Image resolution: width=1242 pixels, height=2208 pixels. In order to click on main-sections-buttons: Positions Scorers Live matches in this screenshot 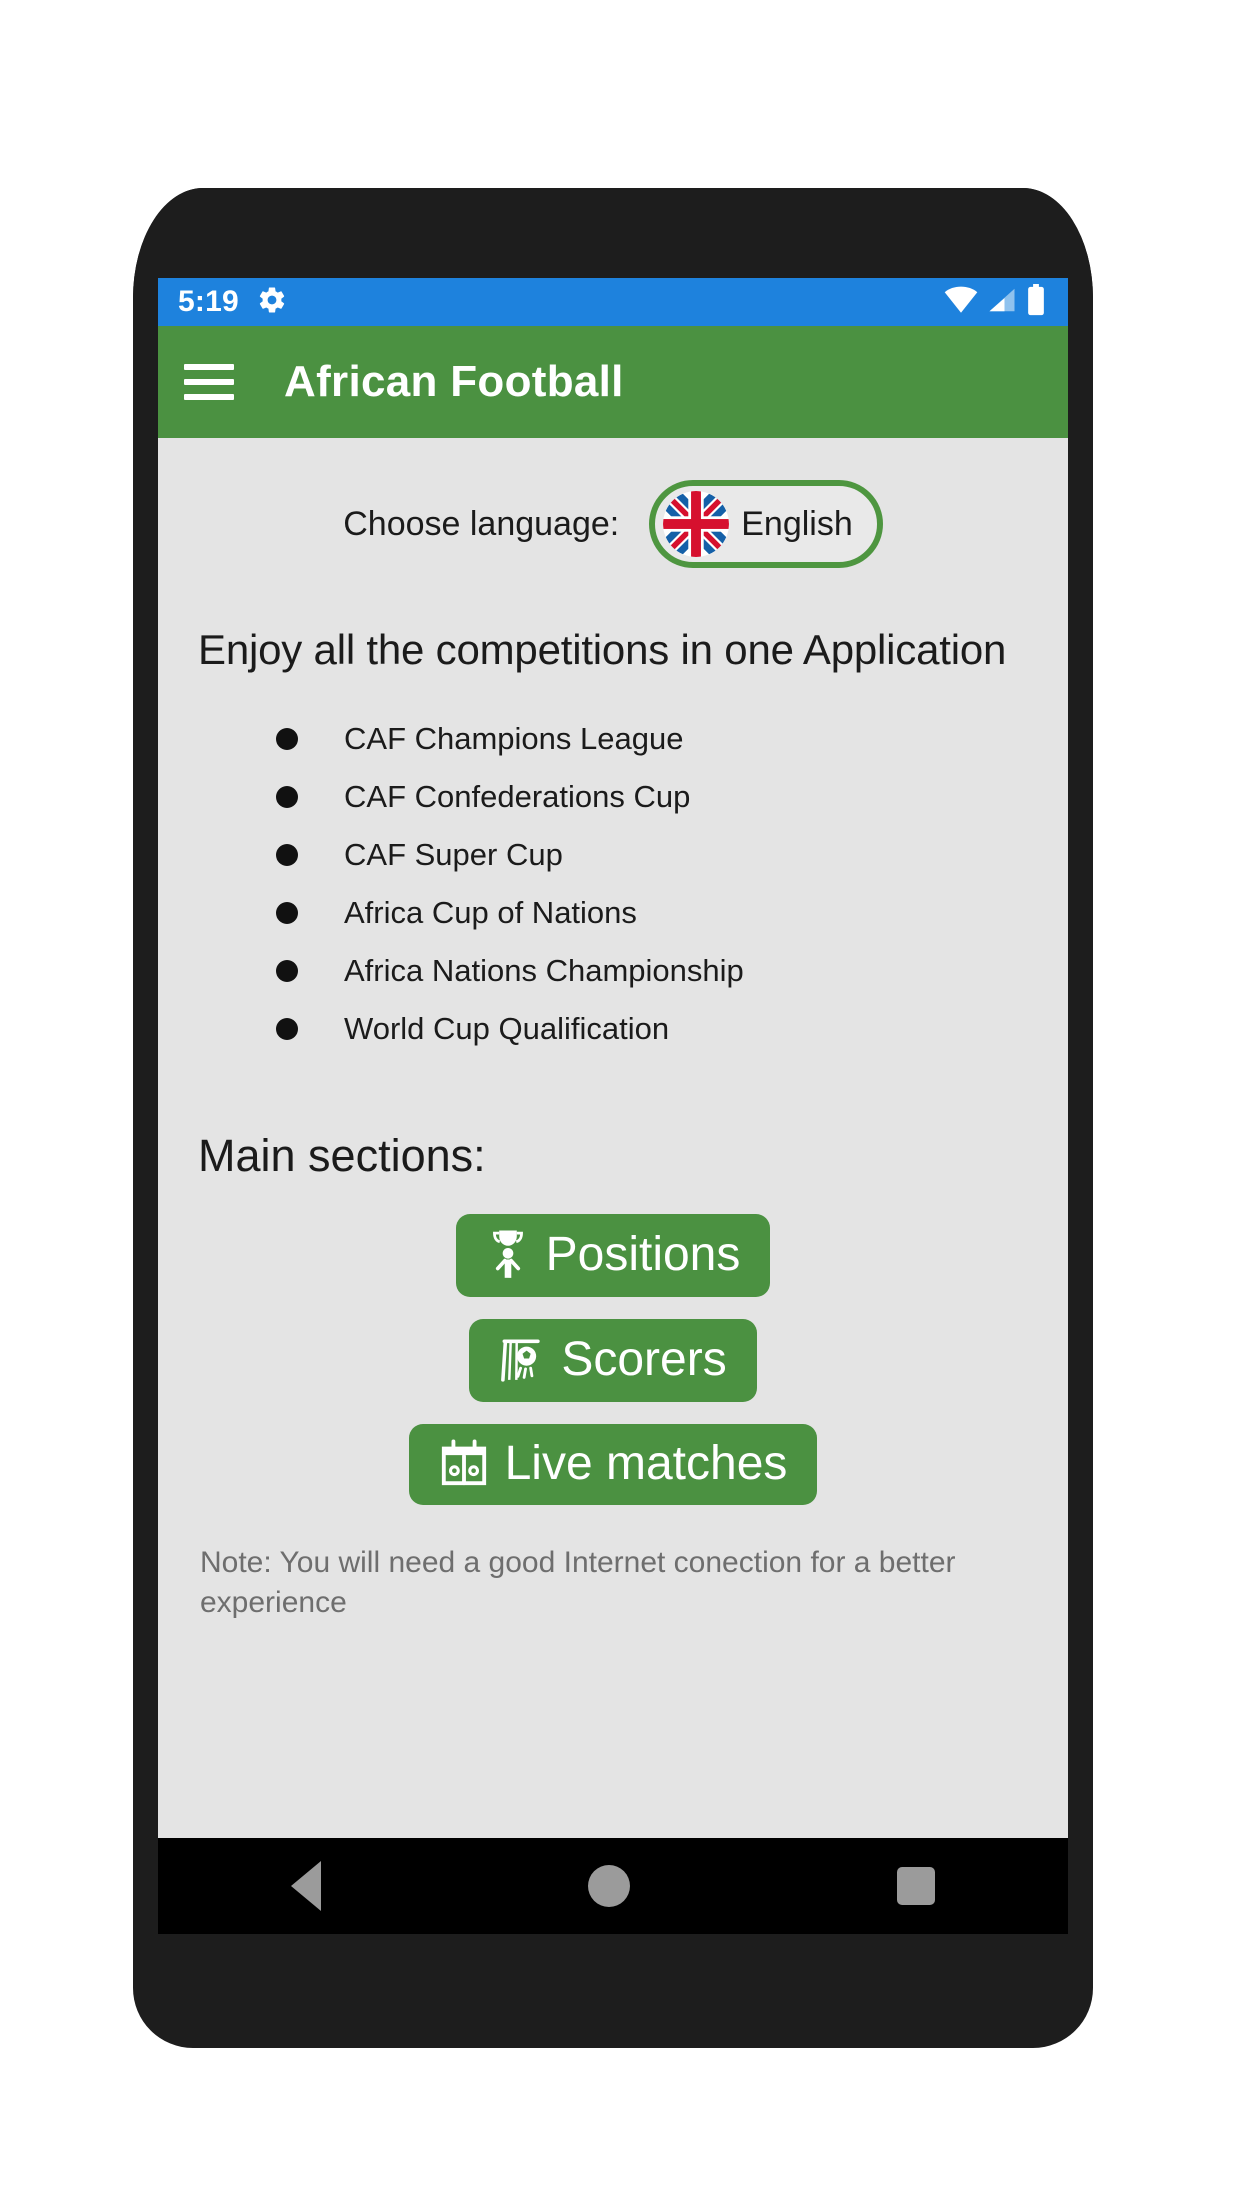, I will do `click(613, 1359)`.